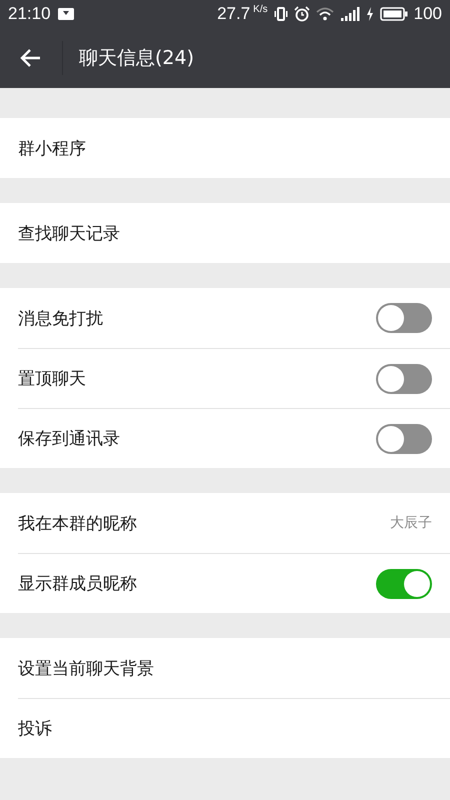 The height and width of the screenshot is (800, 450). Describe the element at coordinates (350, 14) in the screenshot. I see `signal-icon` at that location.